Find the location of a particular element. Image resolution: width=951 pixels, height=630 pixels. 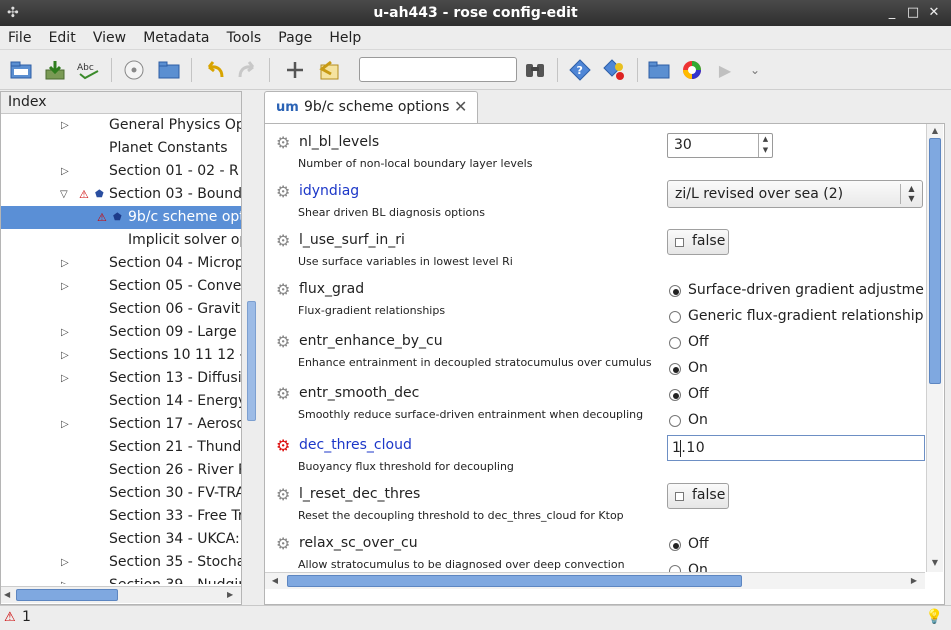

search-icon is located at coordinates (535, 70).